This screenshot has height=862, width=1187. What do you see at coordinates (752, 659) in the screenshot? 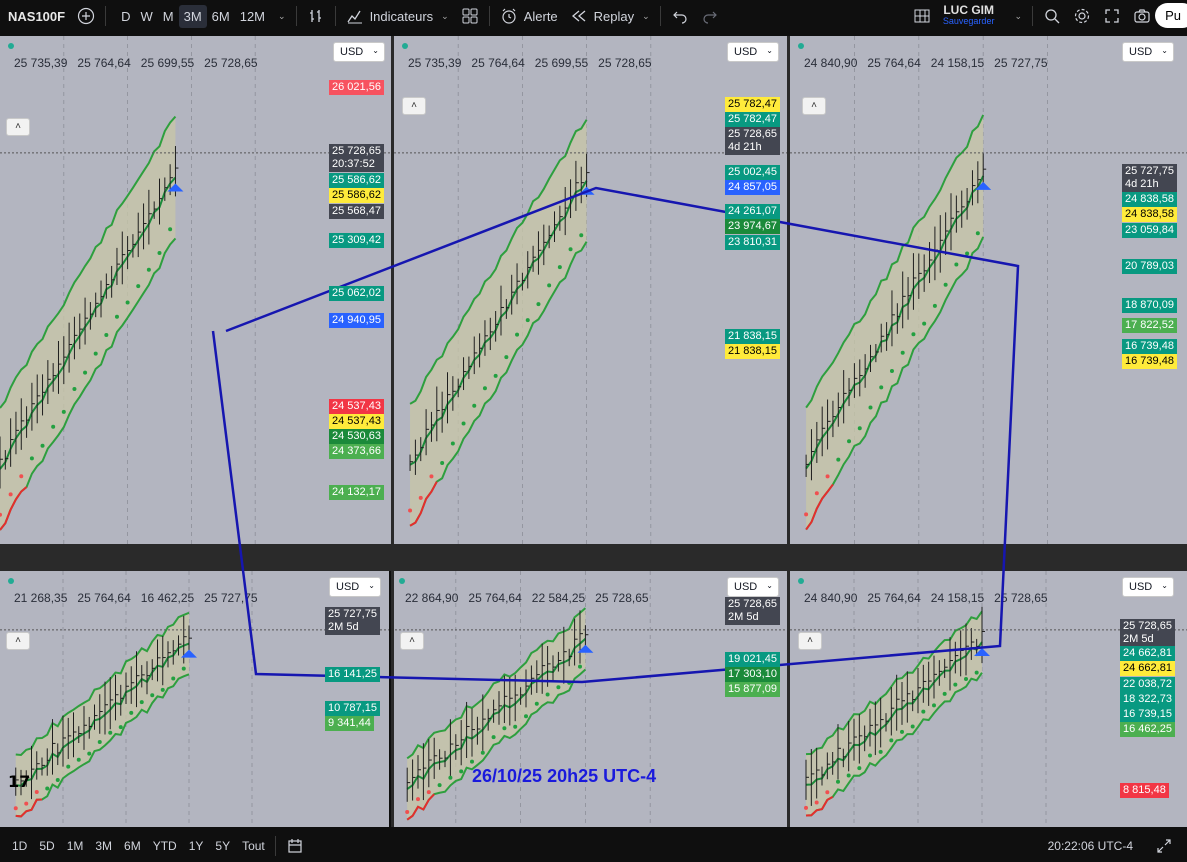
I see `price-label: 19 021,45` at bounding box center [752, 659].